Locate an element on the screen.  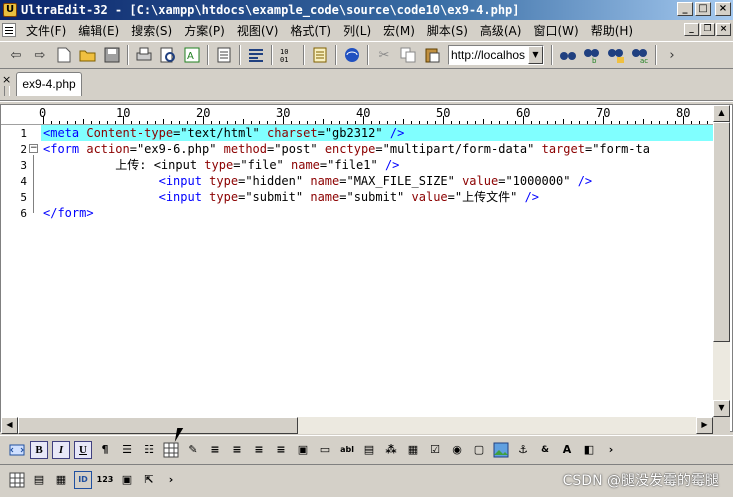
submit-button-icon: ▢ is located at coordinates (479, 450).